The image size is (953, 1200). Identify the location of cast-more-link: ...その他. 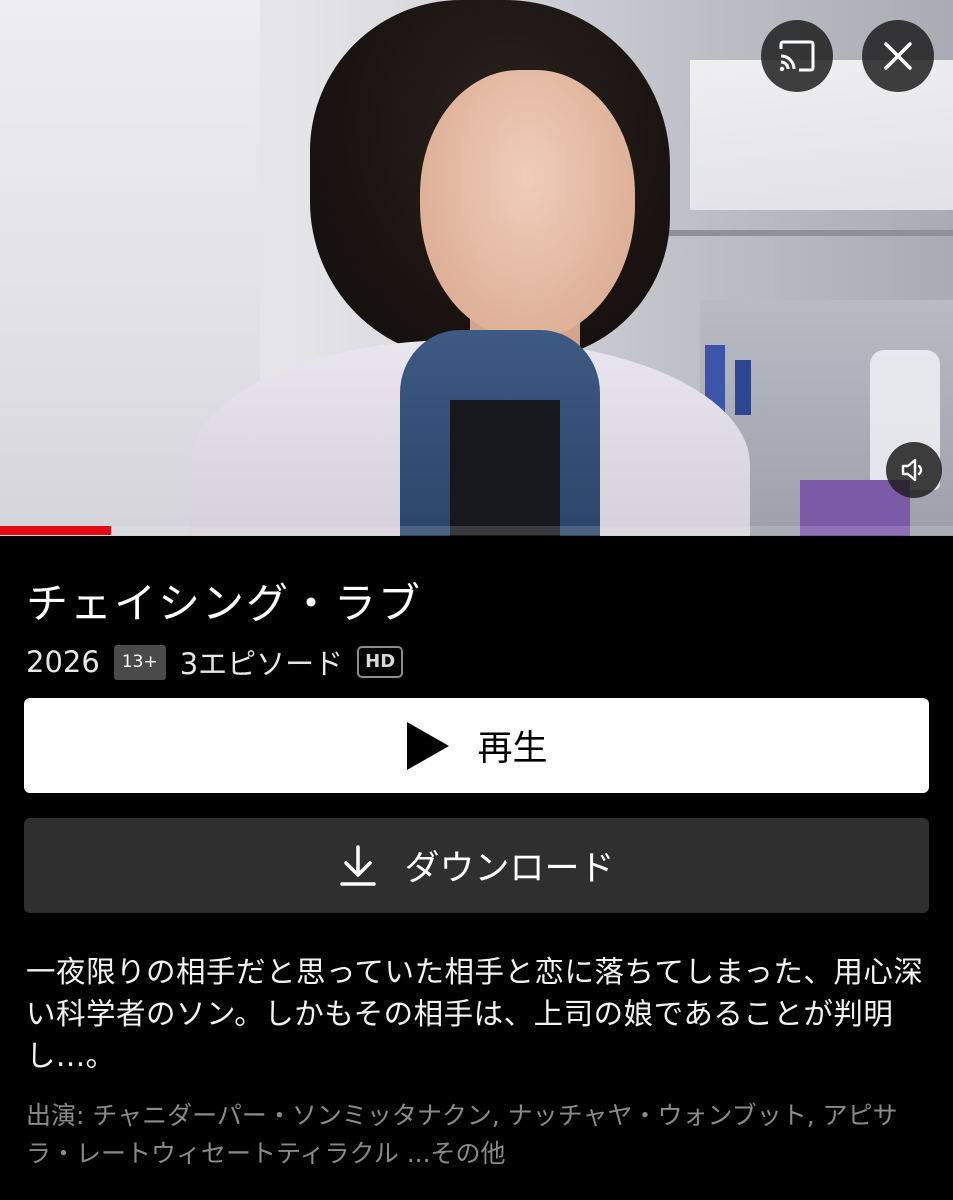
(452, 1153).